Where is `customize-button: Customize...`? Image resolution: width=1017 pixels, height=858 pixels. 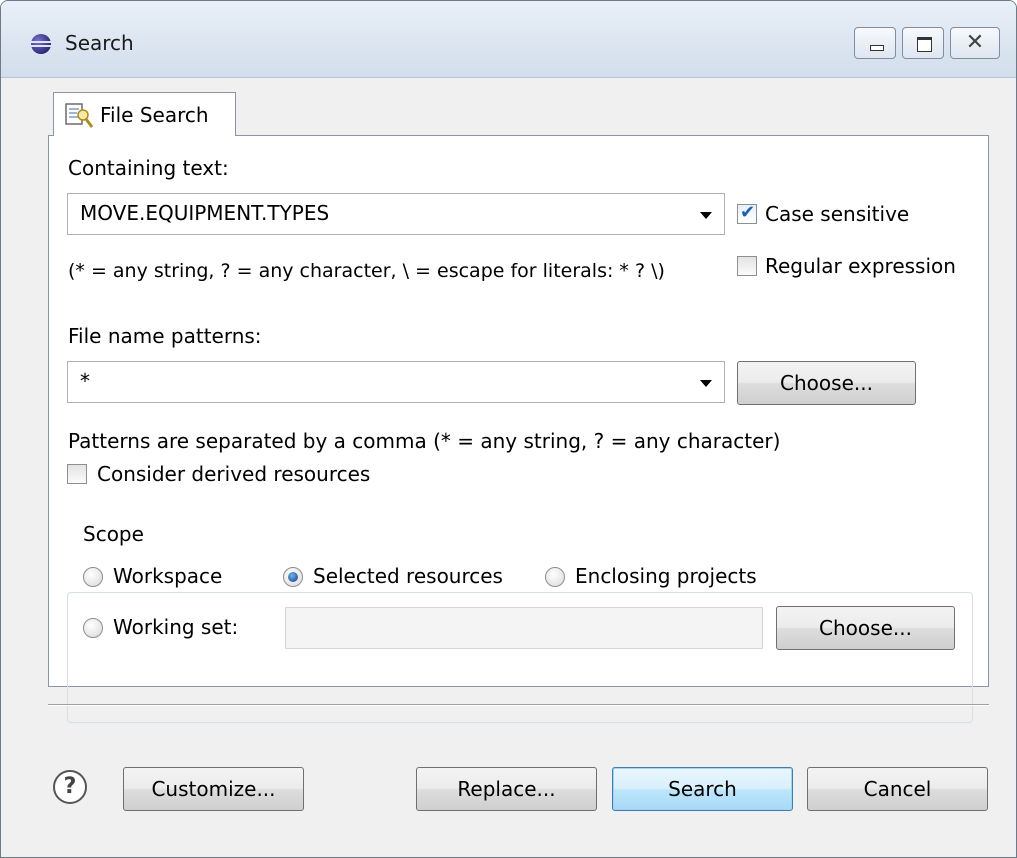
customize-button: Customize... is located at coordinates (213, 789).